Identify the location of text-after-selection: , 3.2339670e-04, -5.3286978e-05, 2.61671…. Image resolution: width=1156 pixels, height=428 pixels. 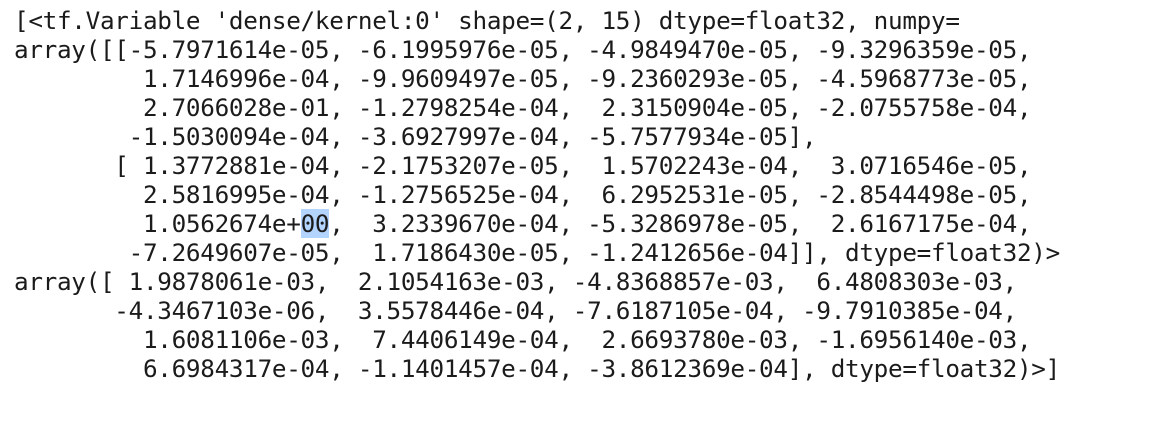
(680, 223).